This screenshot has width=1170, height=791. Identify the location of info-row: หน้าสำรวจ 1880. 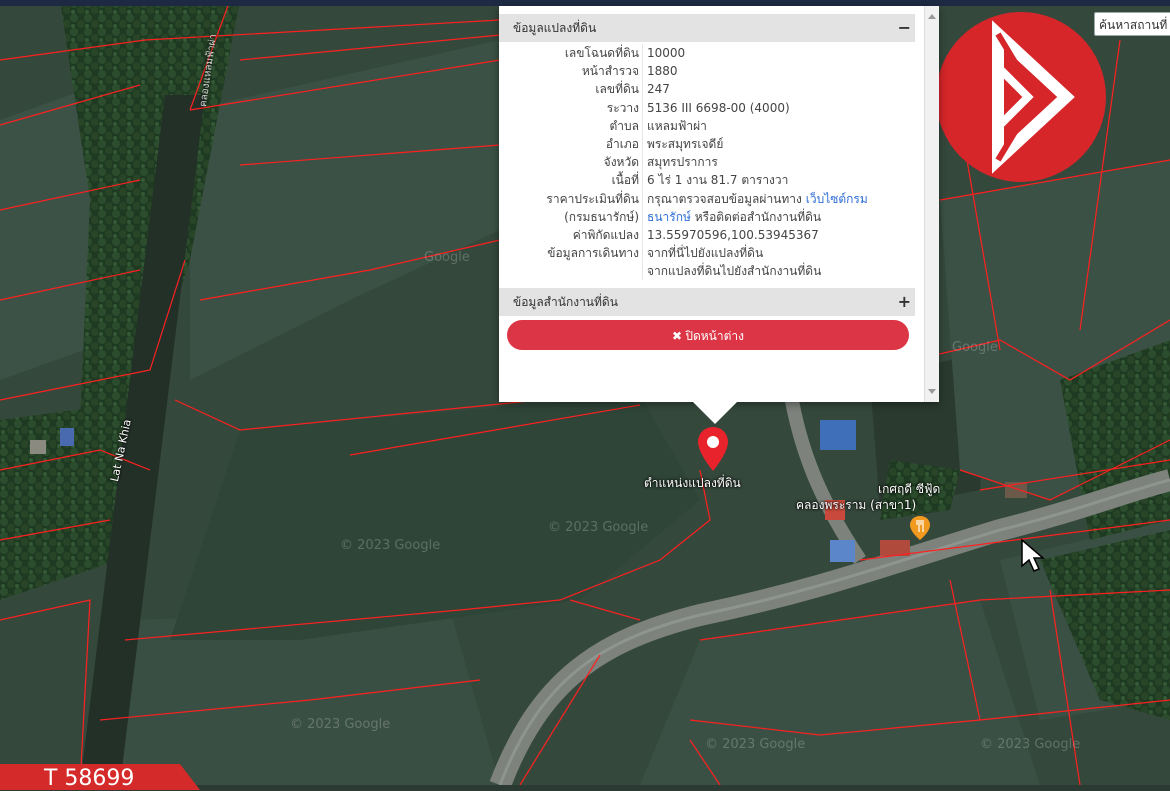
(707, 71).